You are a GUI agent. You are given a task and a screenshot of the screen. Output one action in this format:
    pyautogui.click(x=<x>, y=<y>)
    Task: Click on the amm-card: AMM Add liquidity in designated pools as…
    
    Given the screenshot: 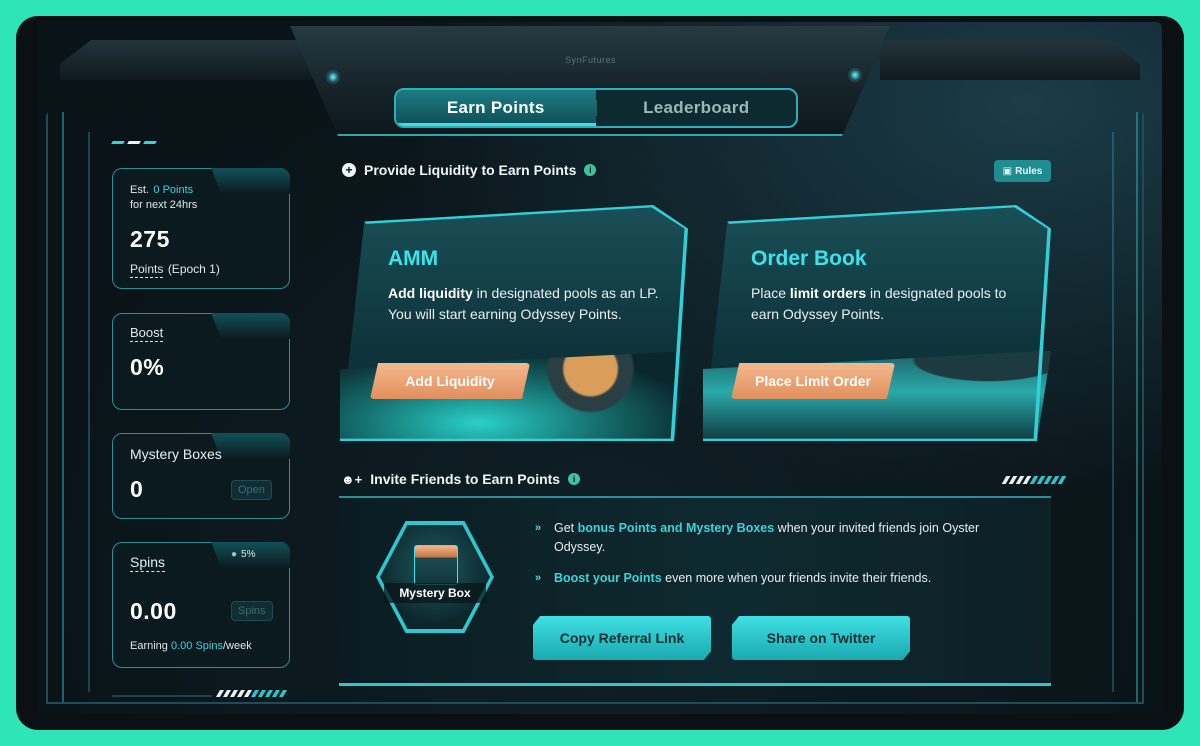 What is the action you would take?
    pyautogui.click(x=514, y=323)
    